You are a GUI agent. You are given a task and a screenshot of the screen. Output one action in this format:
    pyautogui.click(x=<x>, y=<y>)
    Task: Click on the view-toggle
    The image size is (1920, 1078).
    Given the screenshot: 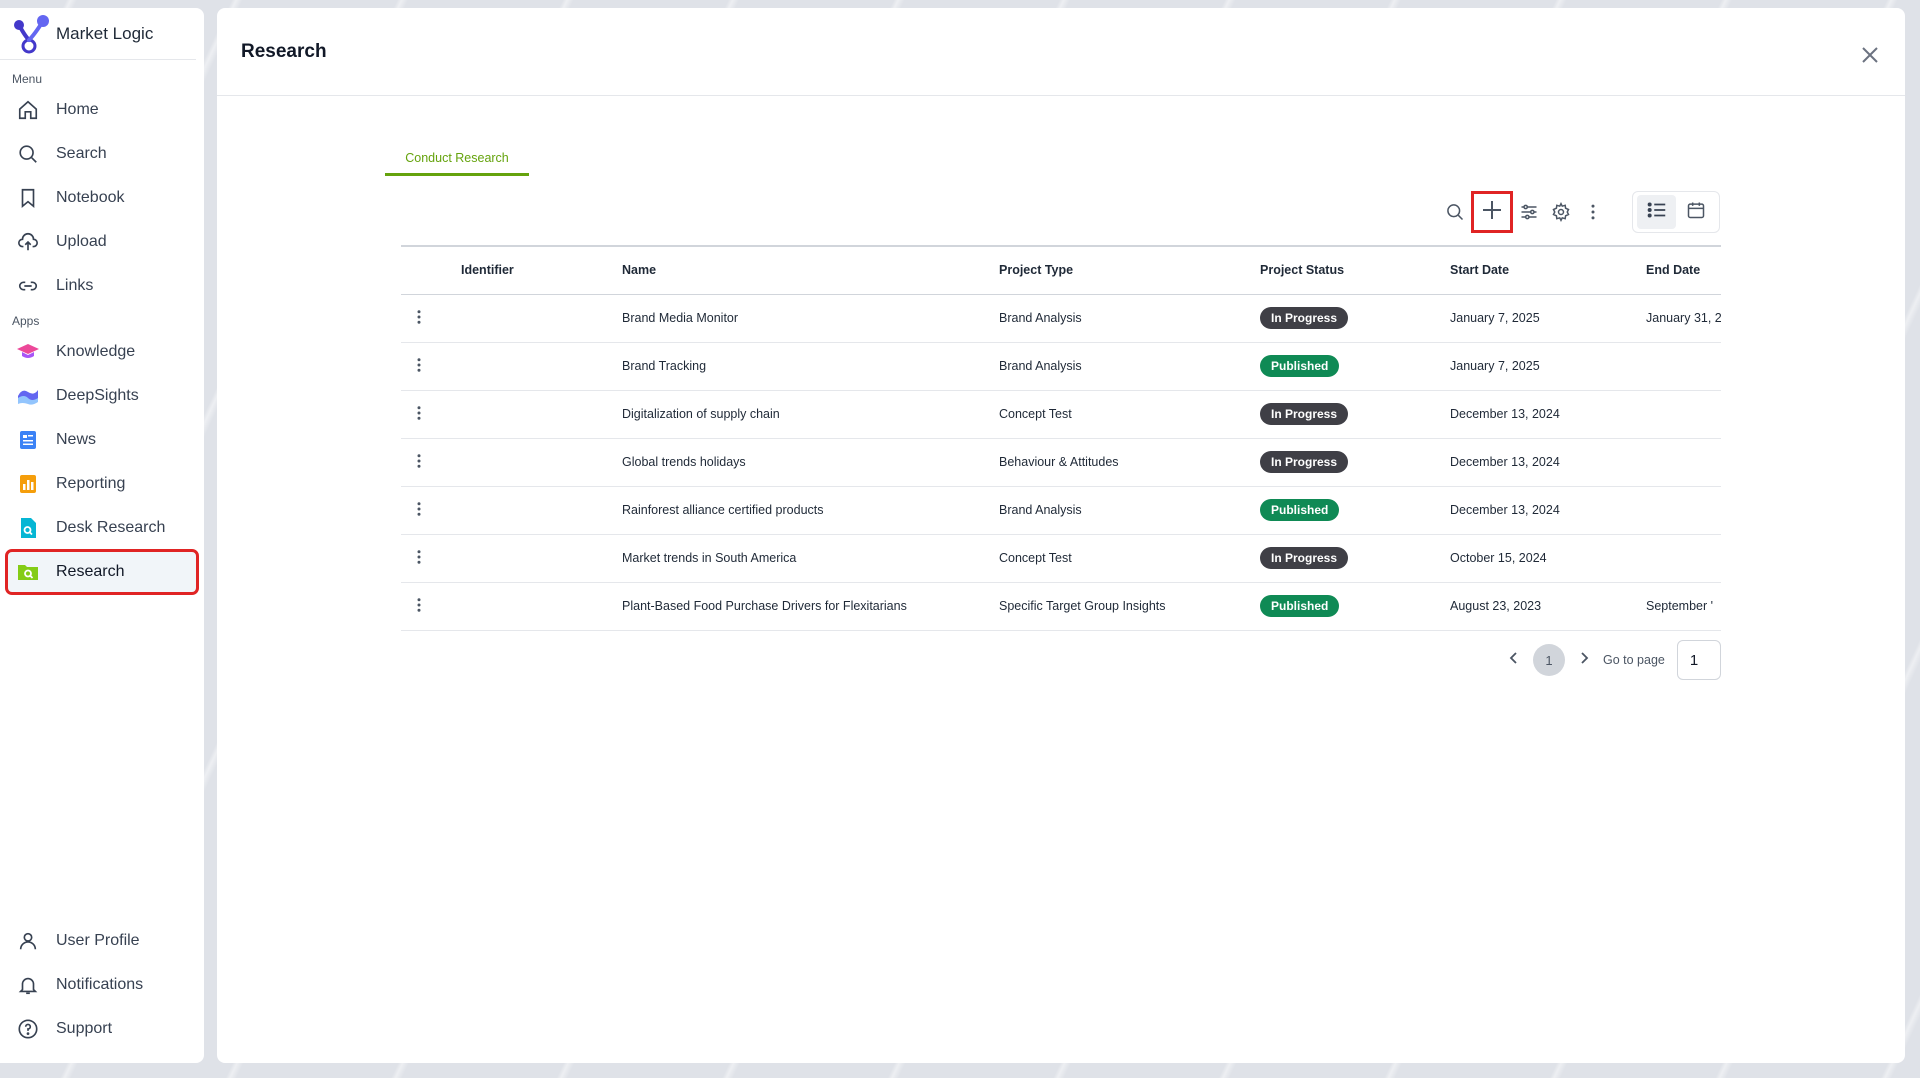 What is the action you would take?
    pyautogui.click(x=1676, y=212)
    